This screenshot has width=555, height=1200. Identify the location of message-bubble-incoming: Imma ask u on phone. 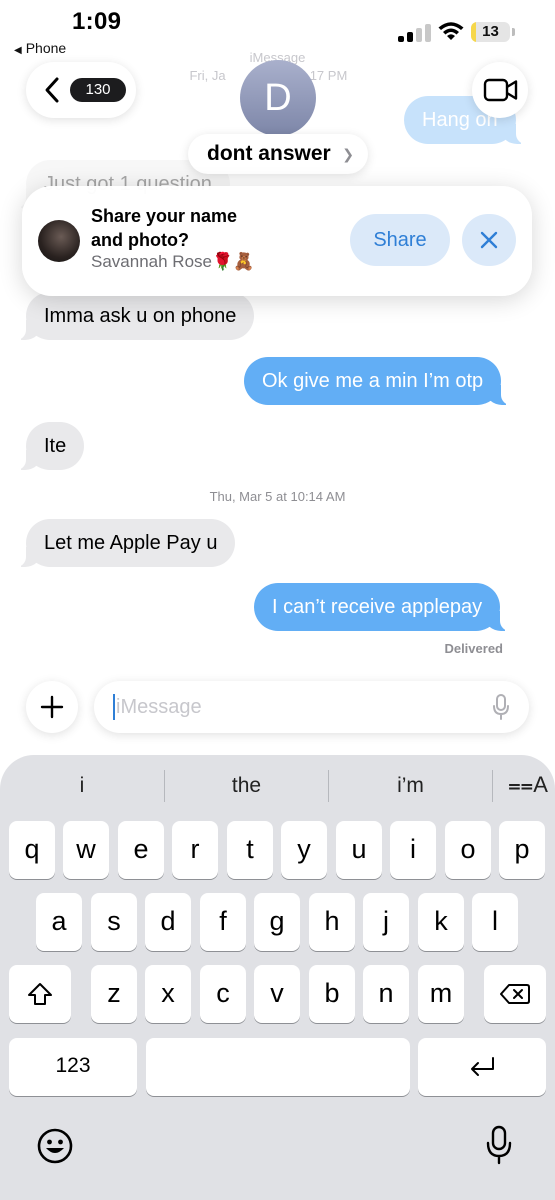
(135, 316).